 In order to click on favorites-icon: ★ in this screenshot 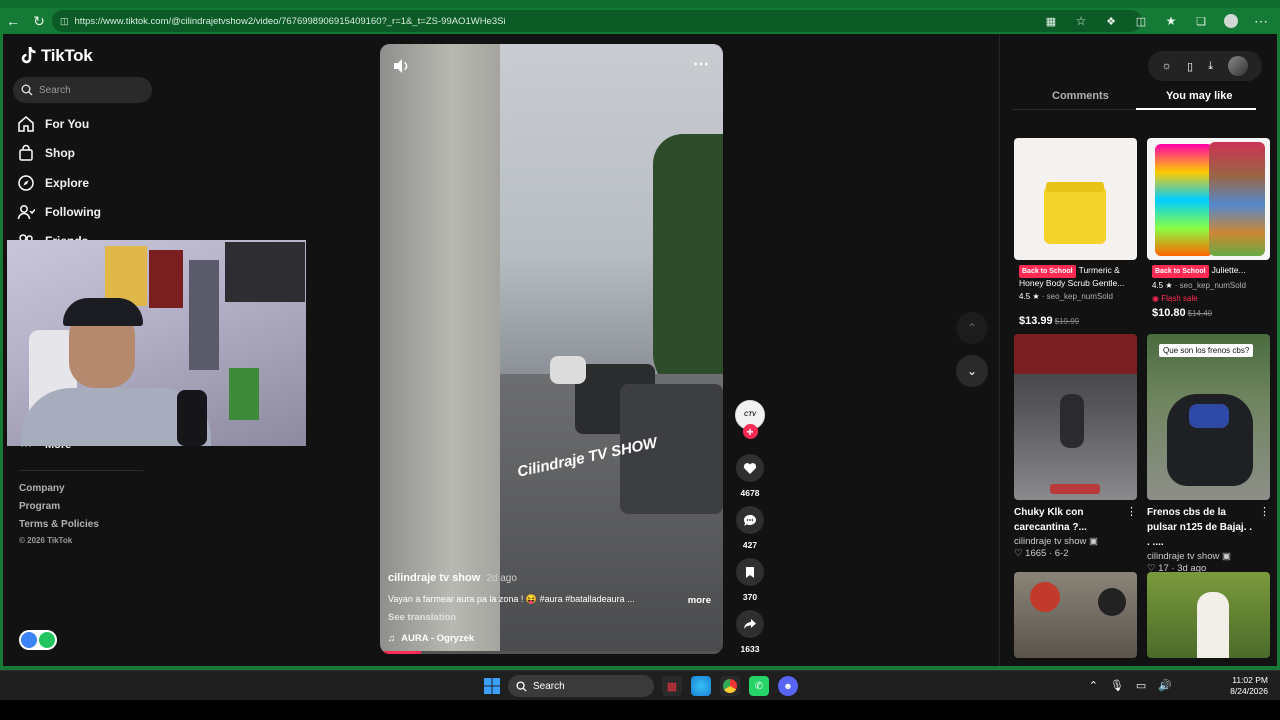, I will do `click(1171, 21)`.